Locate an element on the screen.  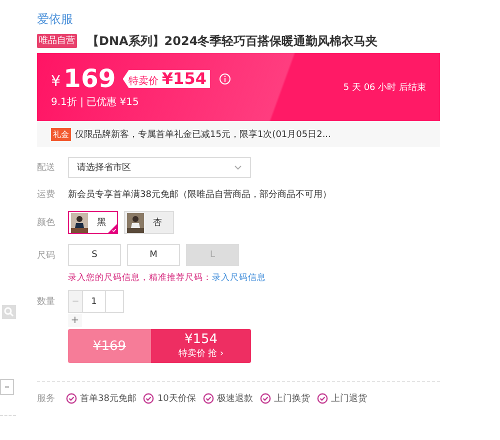
dash-icon is located at coordinates (7, 387).